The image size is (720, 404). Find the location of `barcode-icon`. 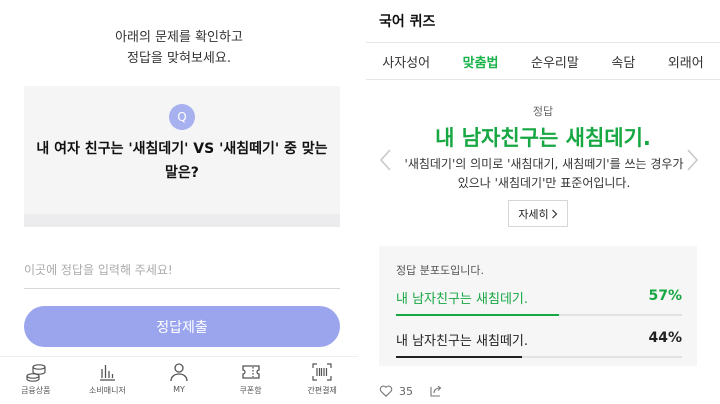

barcode-icon is located at coordinates (322, 372).